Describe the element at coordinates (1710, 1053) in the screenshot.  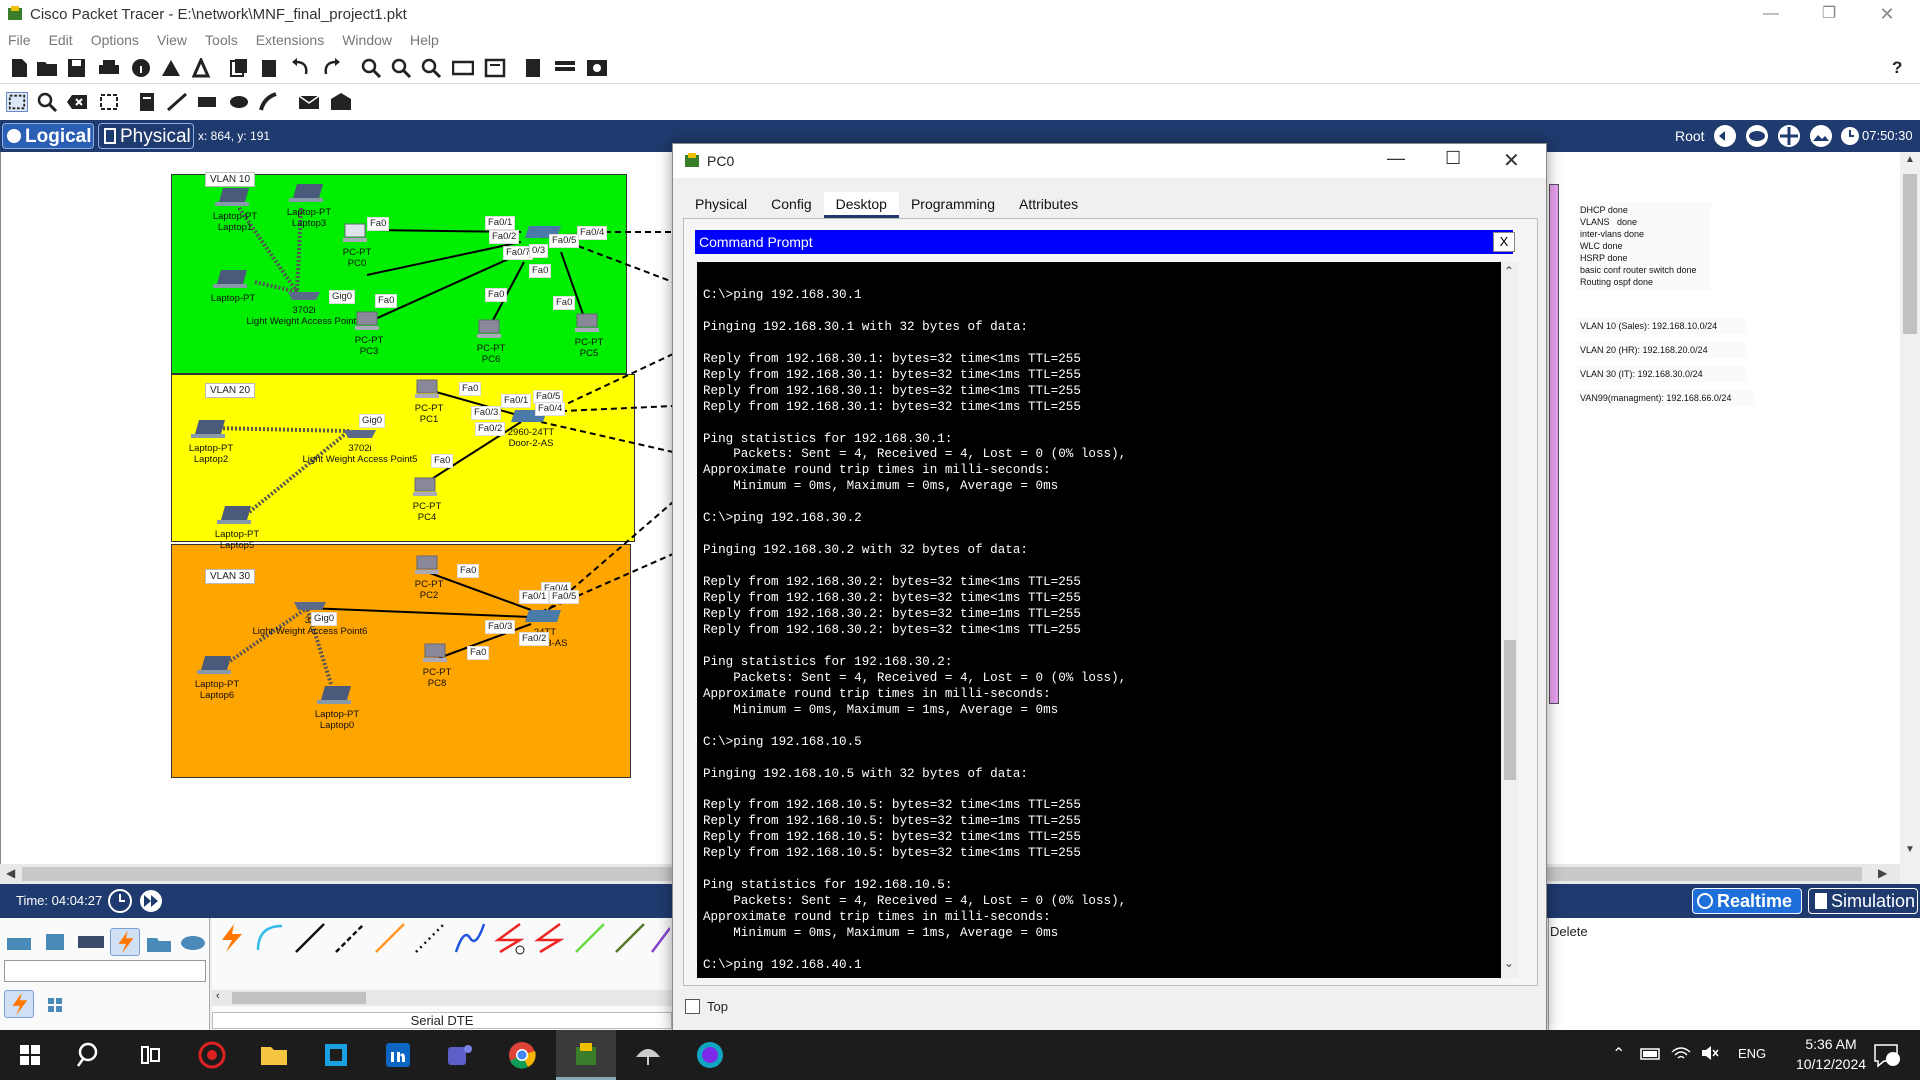
I see `volume-muted-icon` at that location.